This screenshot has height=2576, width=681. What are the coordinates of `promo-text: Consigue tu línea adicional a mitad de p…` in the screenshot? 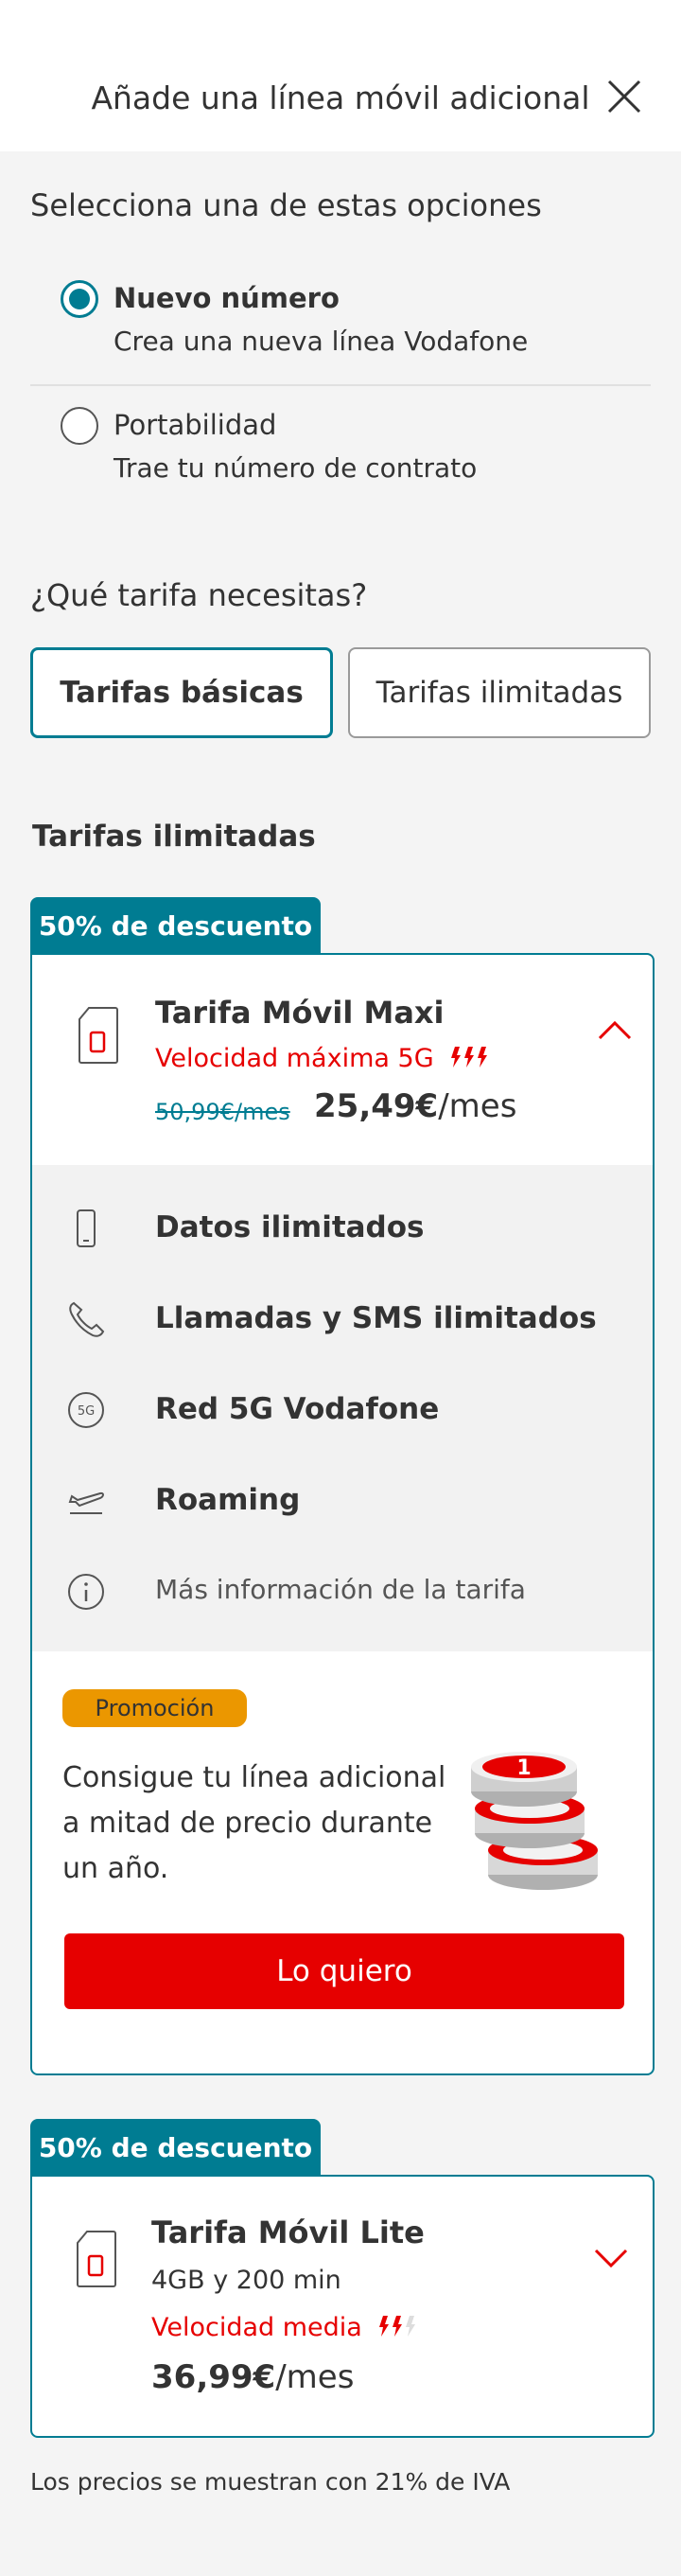 It's located at (254, 1823).